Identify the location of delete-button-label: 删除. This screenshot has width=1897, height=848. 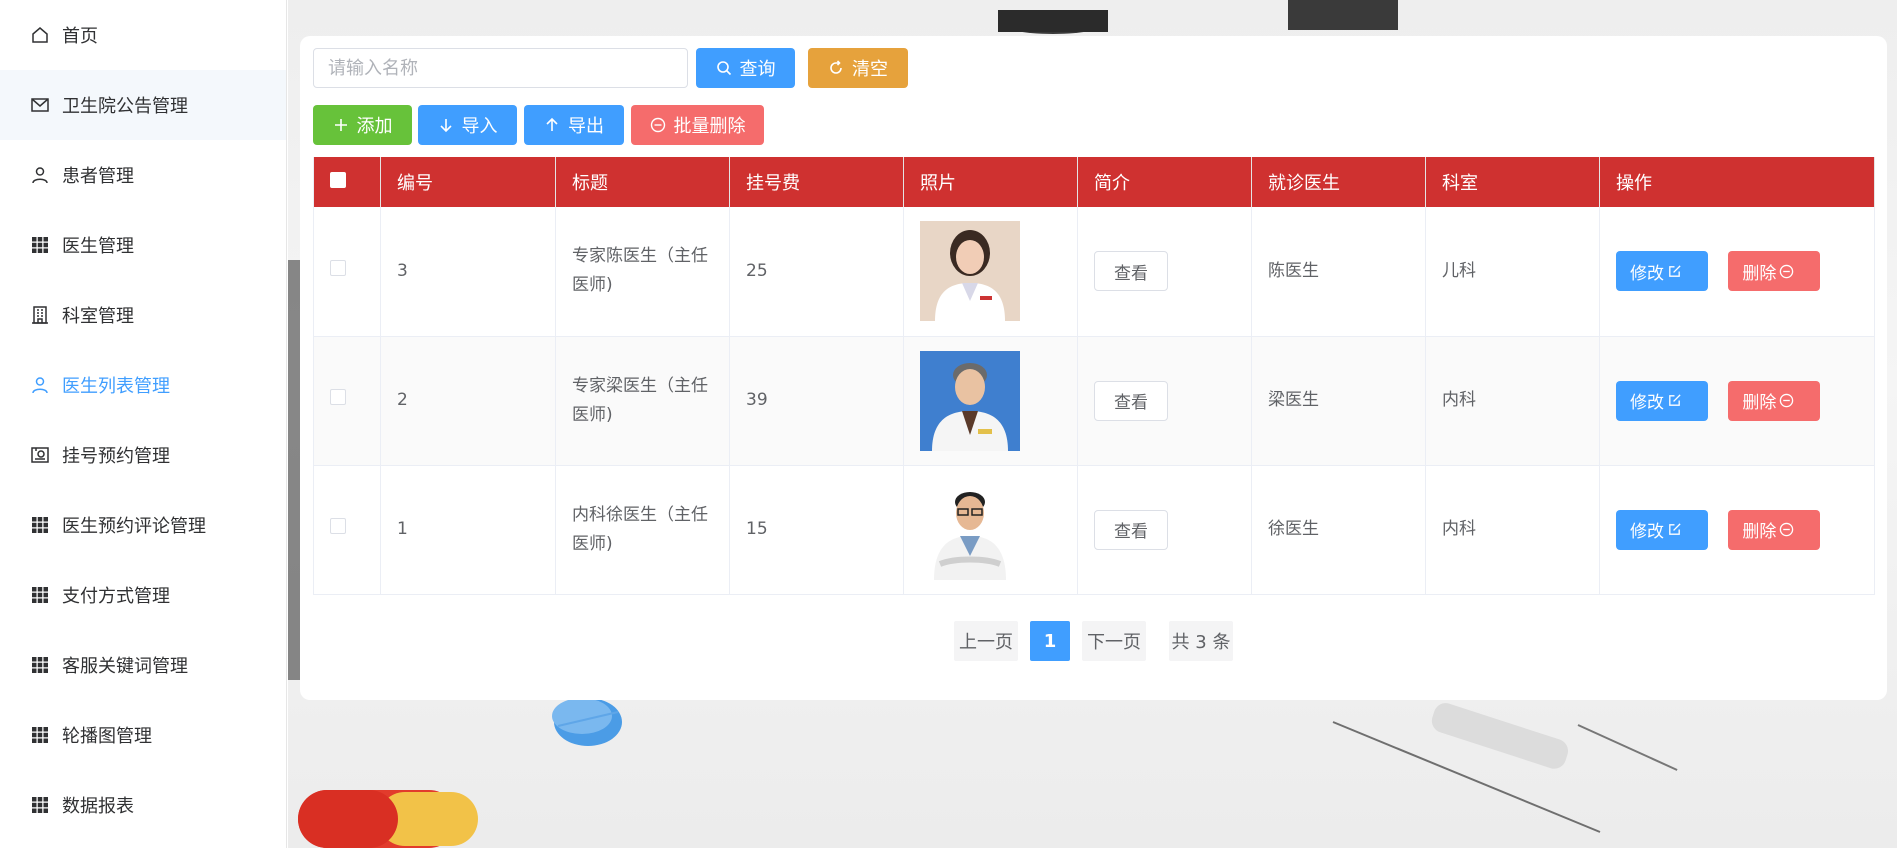
(1759, 273).